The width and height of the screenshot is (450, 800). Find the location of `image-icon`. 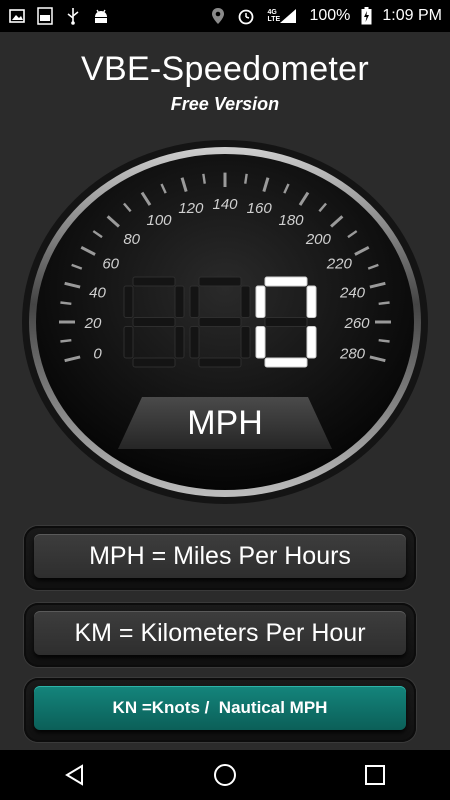

image-icon is located at coordinates (17, 16).